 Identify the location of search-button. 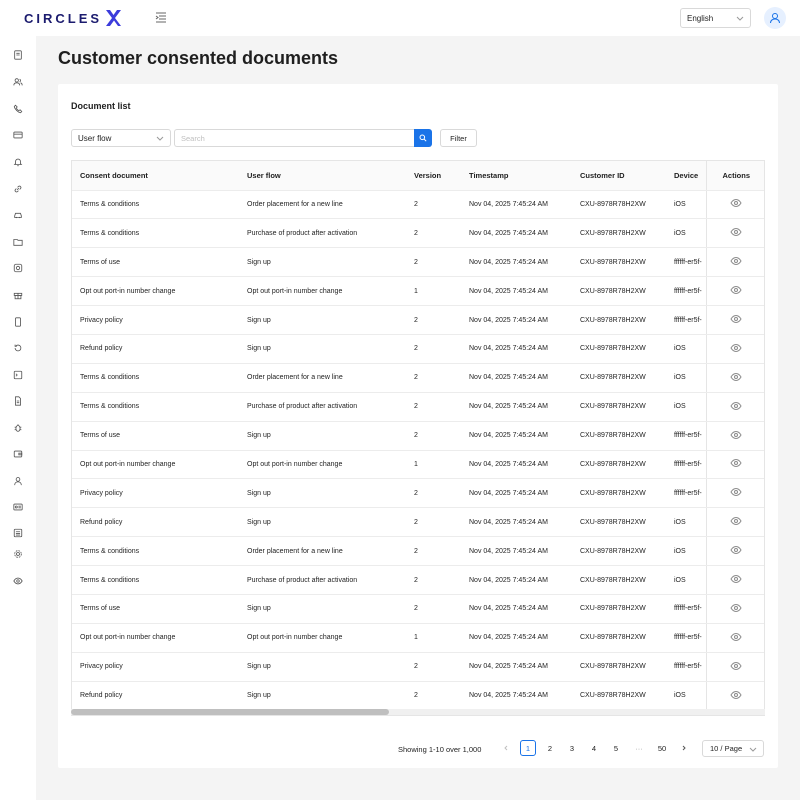
(423, 138).